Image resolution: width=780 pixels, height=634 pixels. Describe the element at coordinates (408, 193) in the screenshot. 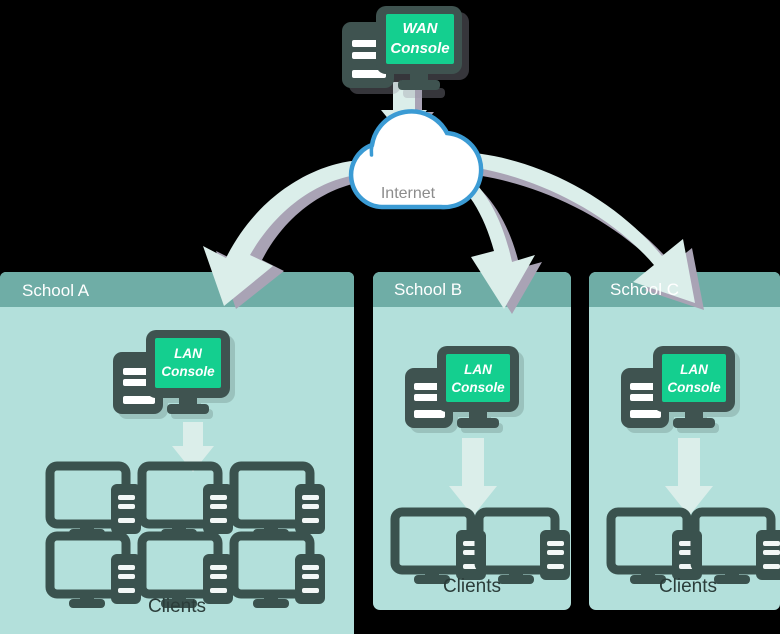

I see `cloud-label: Internet` at that location.